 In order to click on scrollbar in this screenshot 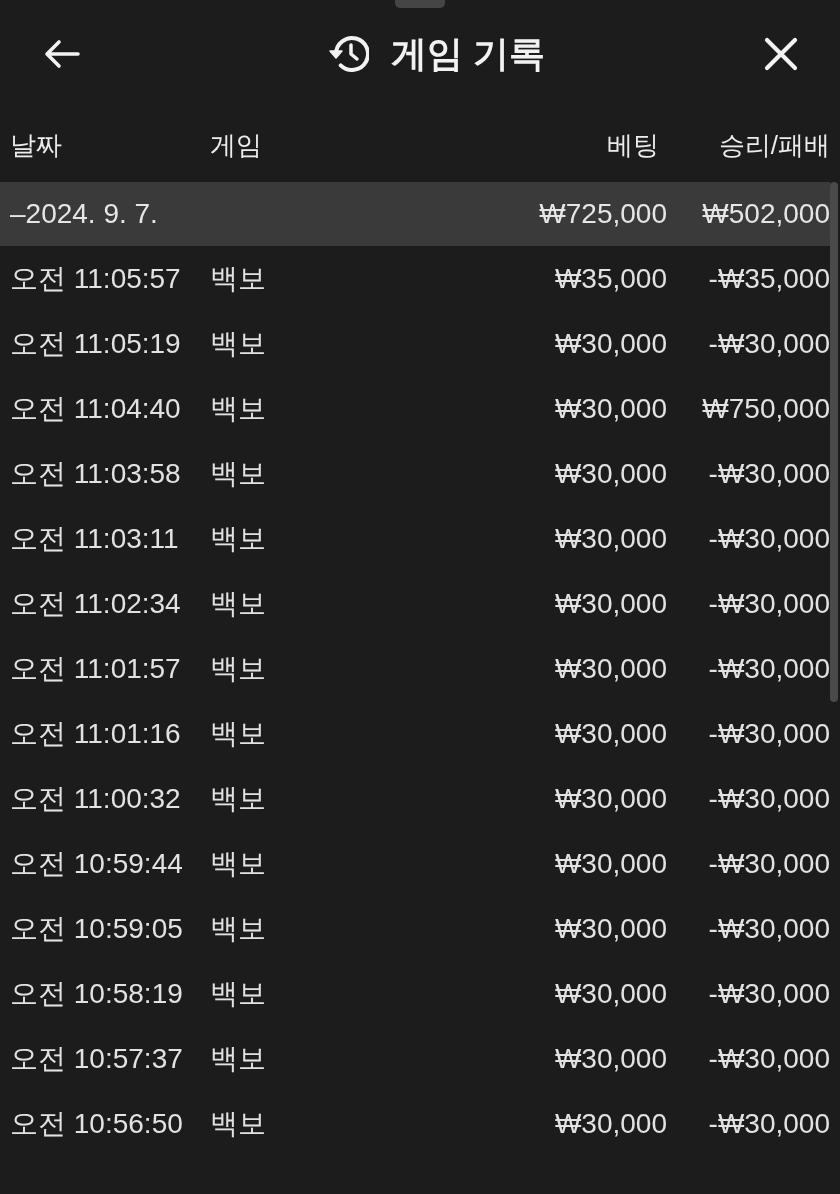, I will do `click(834, 442)`.